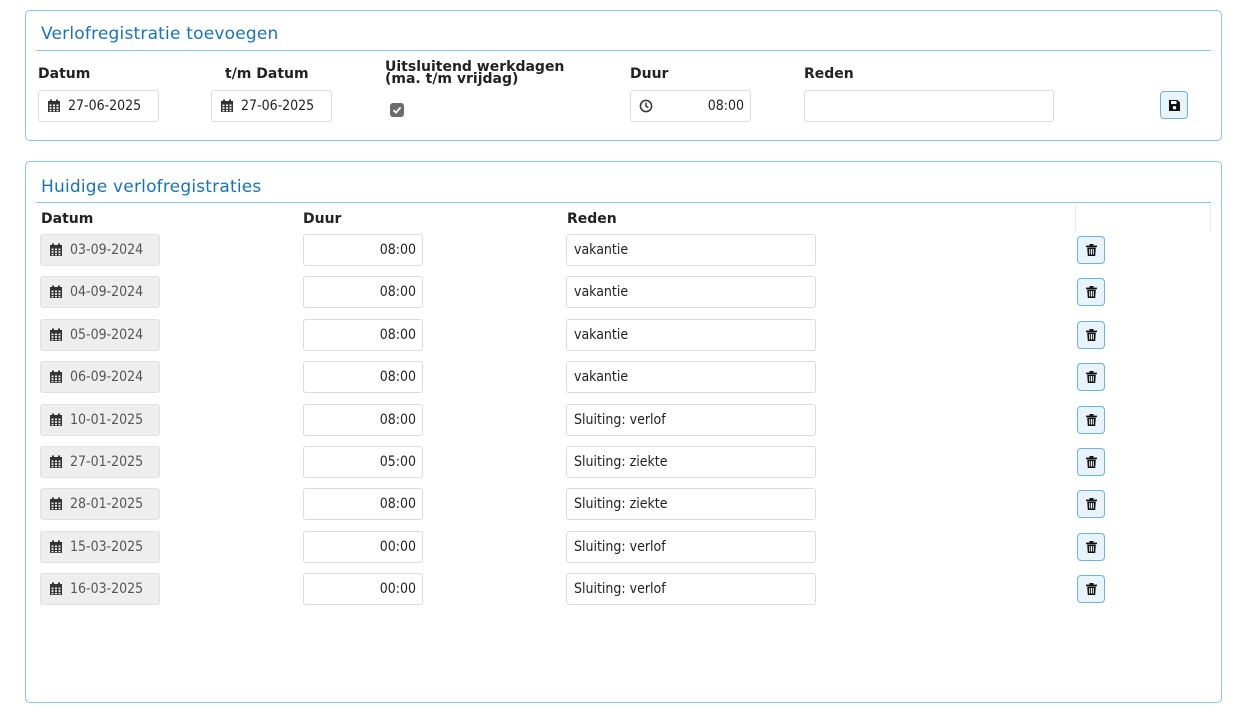 The width and height of the screenshot is (1247, 723). What do you see at coordinates (64, 74) in the screenshot?
I see `datum-label: Datum` at bounding box center [64, 74].